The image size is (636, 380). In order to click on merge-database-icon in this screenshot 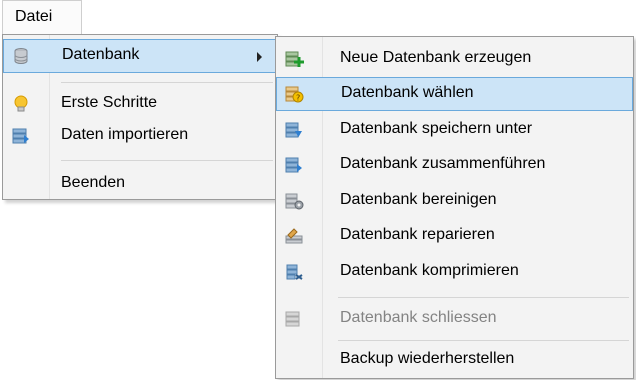, I will do `click(293, 165)`.